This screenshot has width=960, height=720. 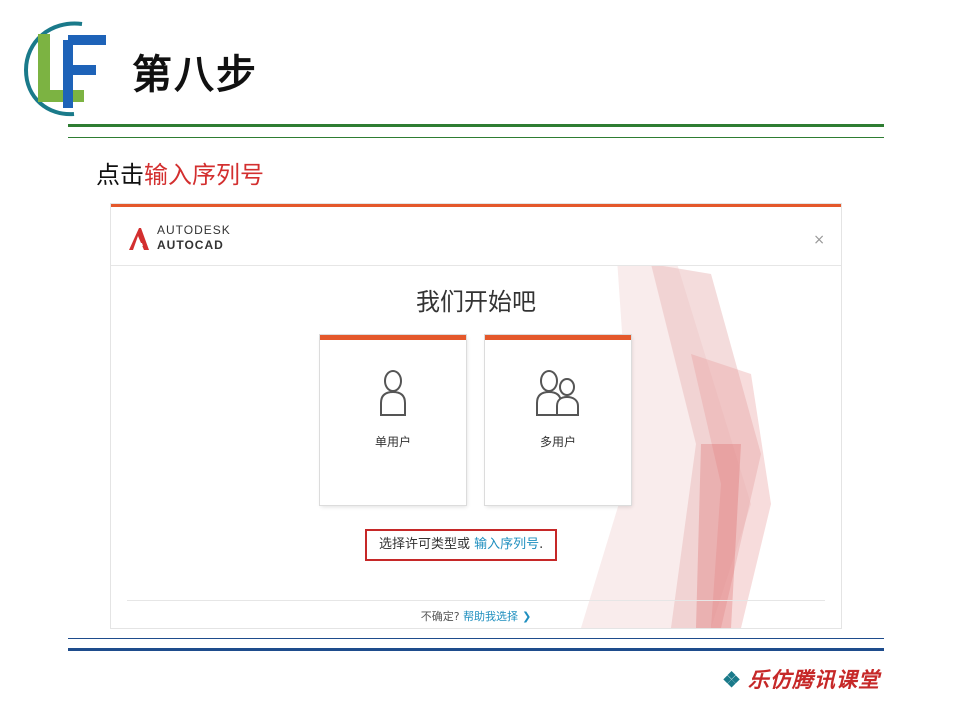 What do you see at coordinates (476, 125) in the screenshot?
I see `header-divider` at bounding box center [476, 125].